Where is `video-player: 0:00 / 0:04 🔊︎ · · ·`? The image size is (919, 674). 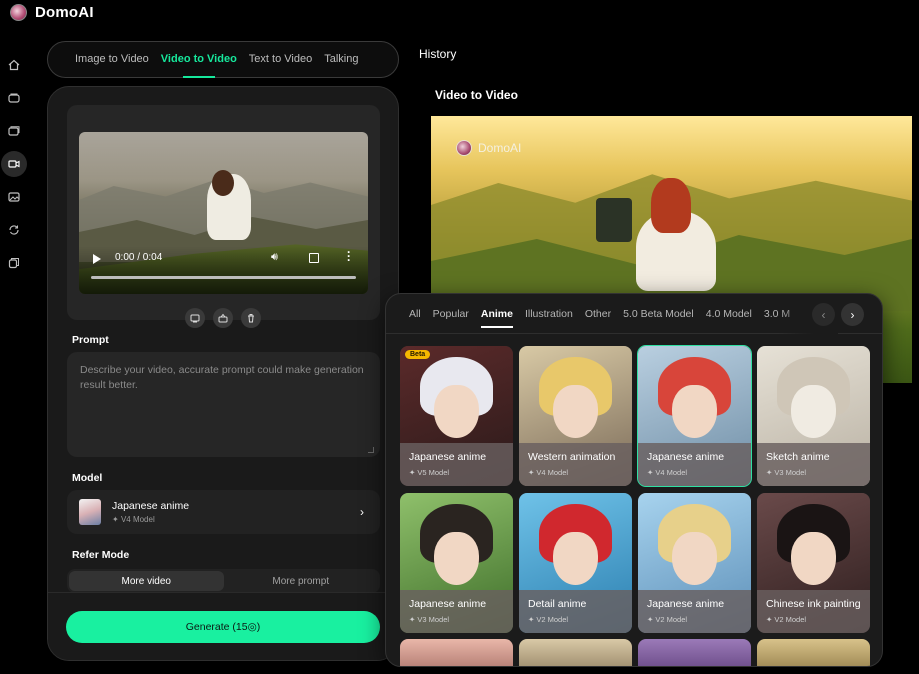 video-player: 0:00 / 0:04 🔊︎ · · · is located at coordinates (223, 213).